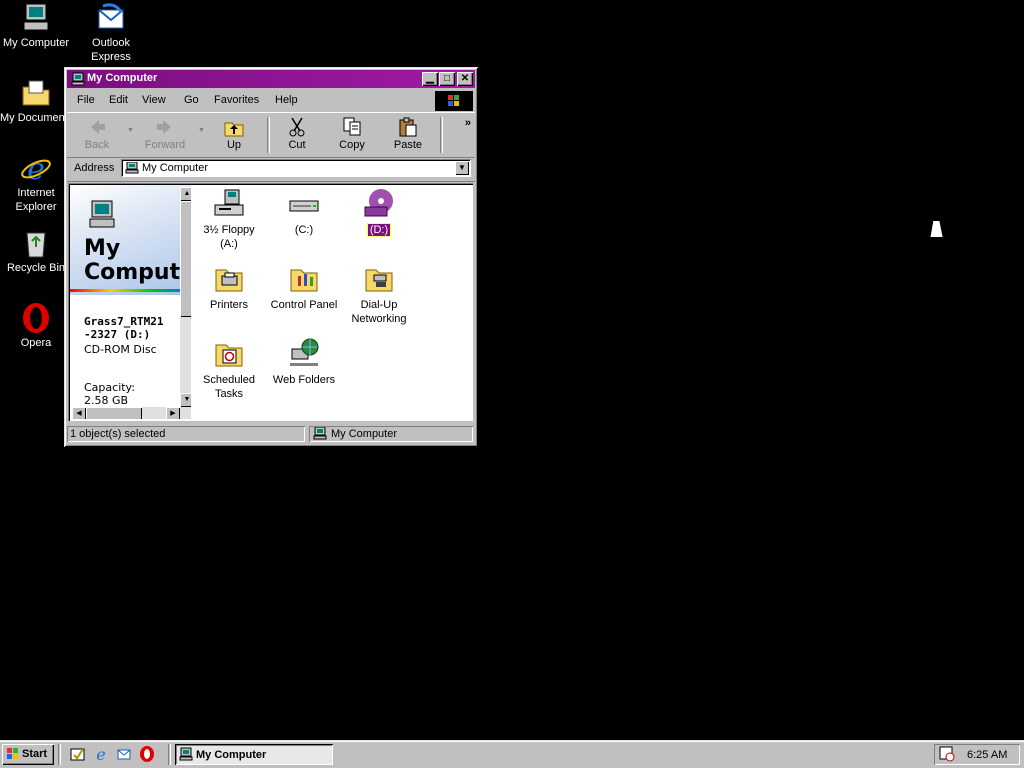  What do you see at coordinates (130, 130) in the screenshot?
I see `back-dropdown-icon: ▼` at bounding box center [130, 130].